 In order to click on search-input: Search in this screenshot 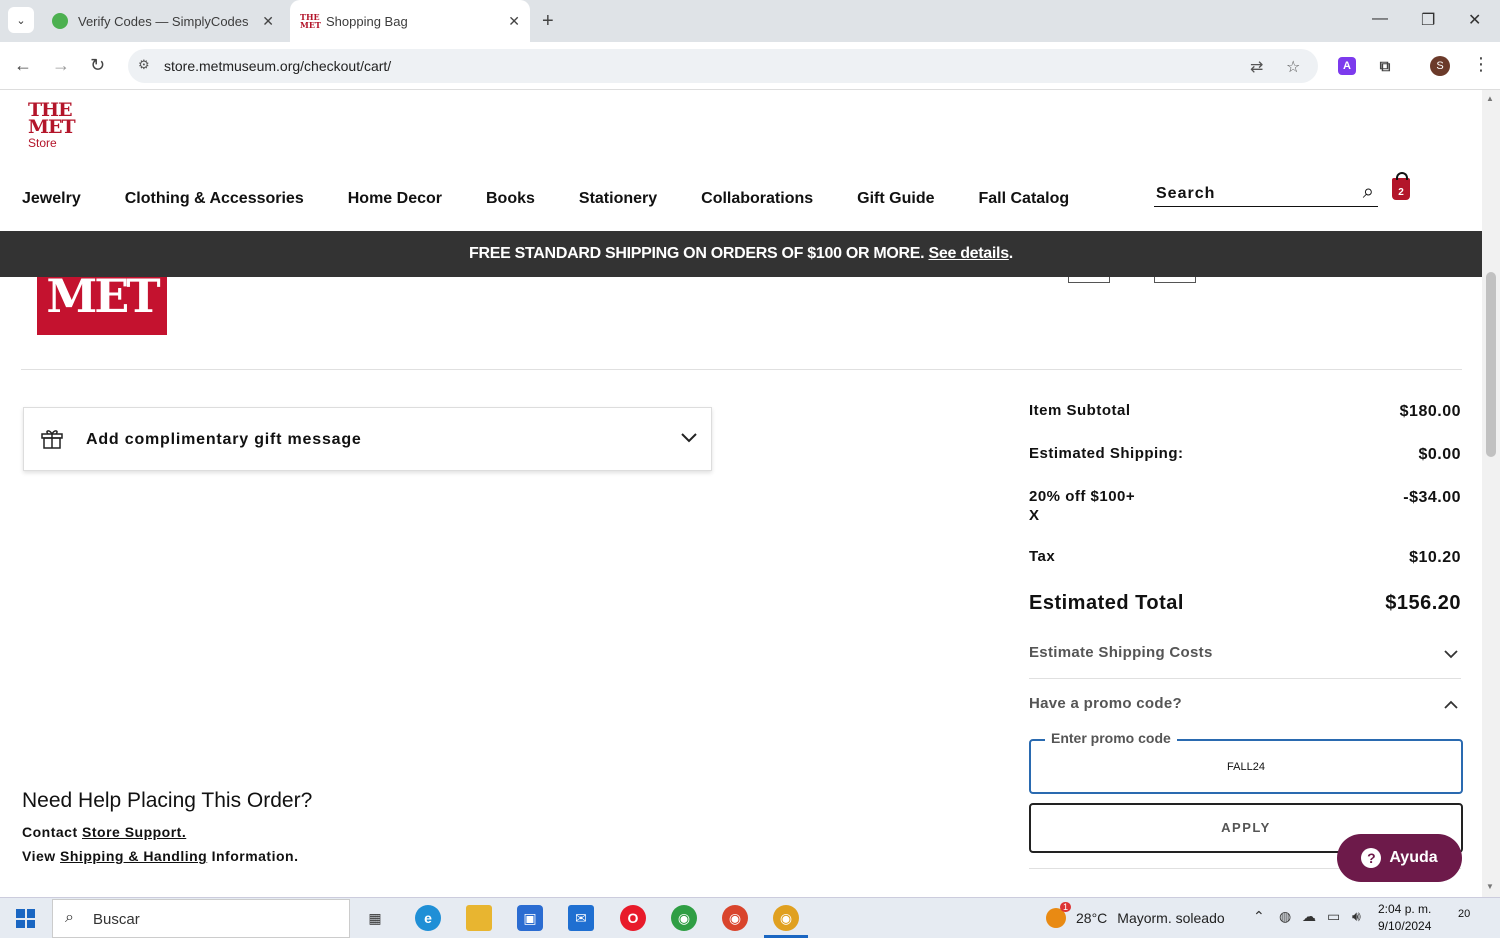, I will do `click(1185, 194)`.